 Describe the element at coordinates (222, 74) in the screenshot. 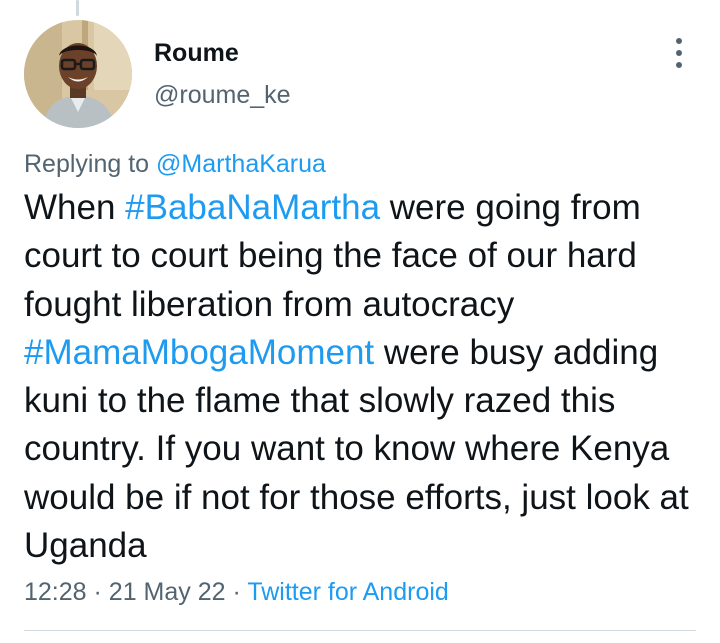

I see `user-info: Roume @roume_ke` at that location.